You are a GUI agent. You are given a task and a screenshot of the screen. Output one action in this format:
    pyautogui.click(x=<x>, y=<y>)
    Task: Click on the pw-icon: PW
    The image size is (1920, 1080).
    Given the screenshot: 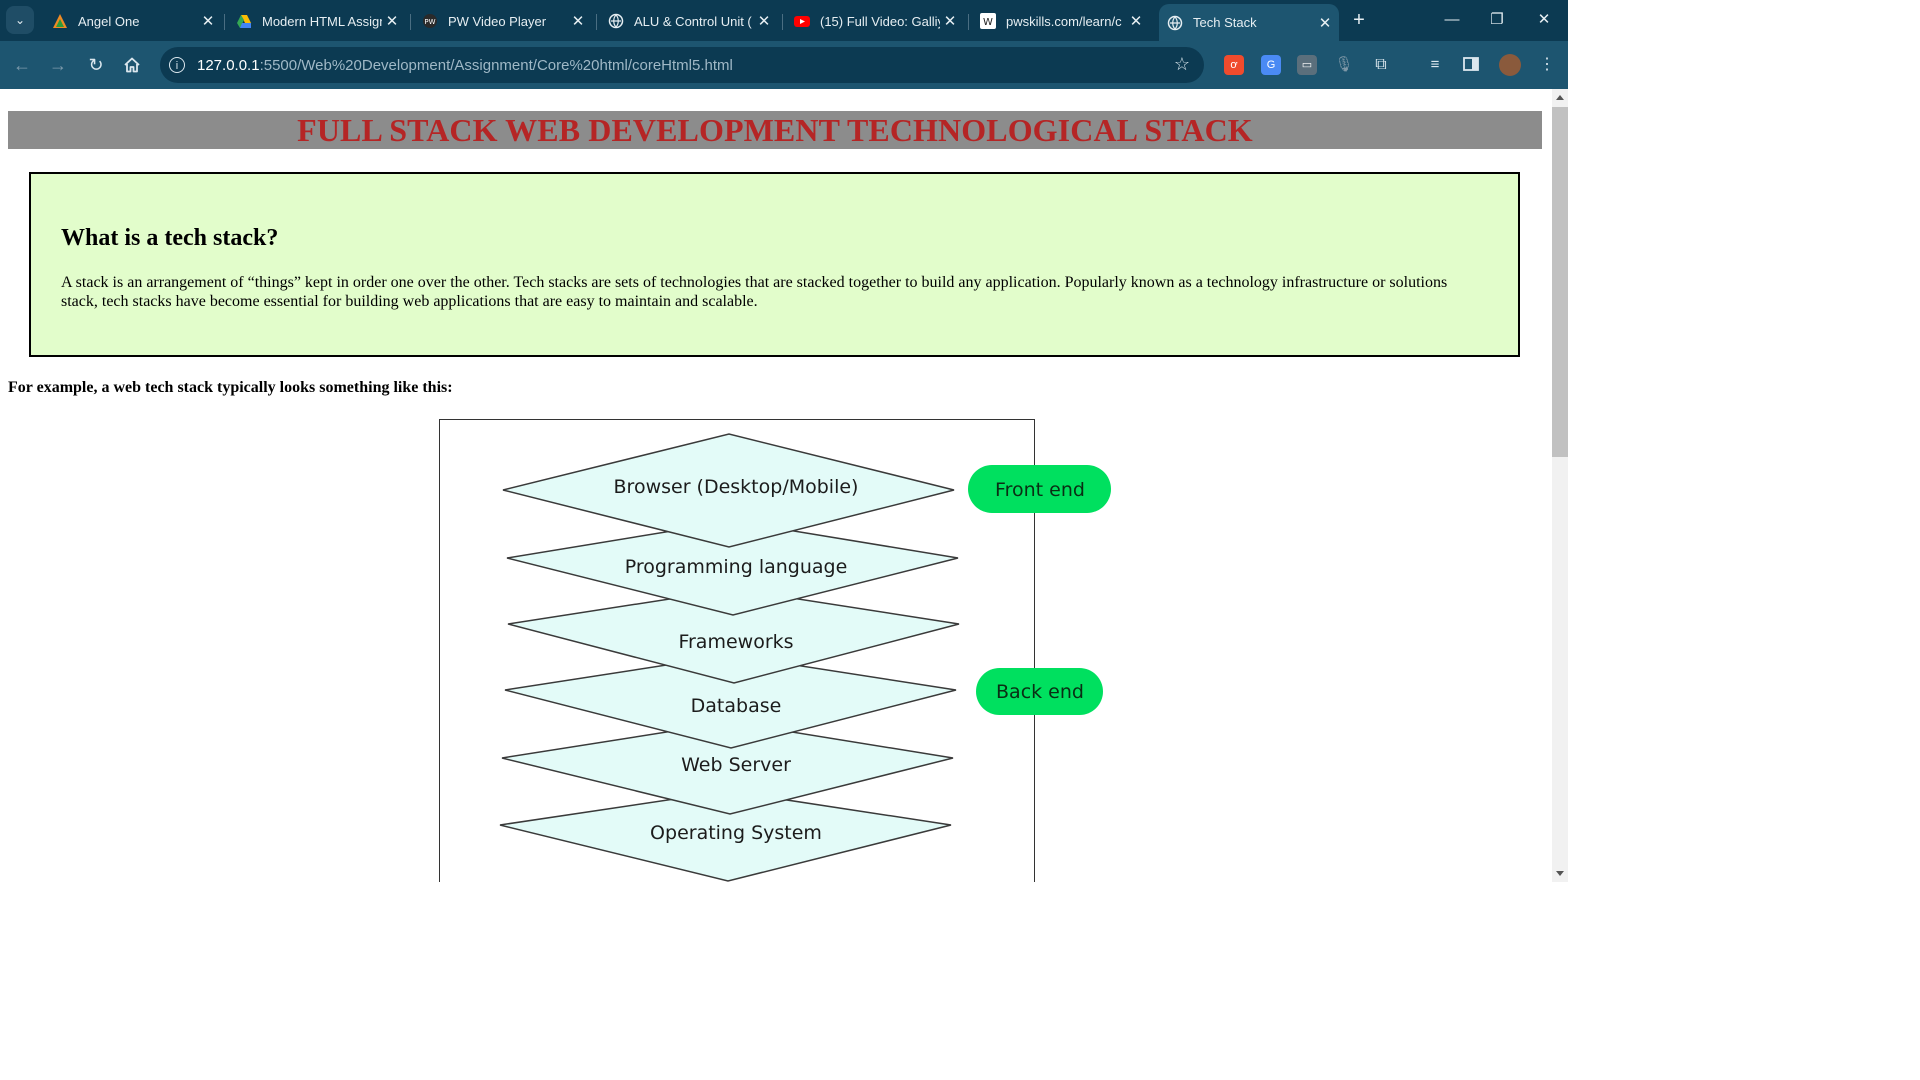 What is the action you would take?
    pyautogui.click(x=430, y=21)
    